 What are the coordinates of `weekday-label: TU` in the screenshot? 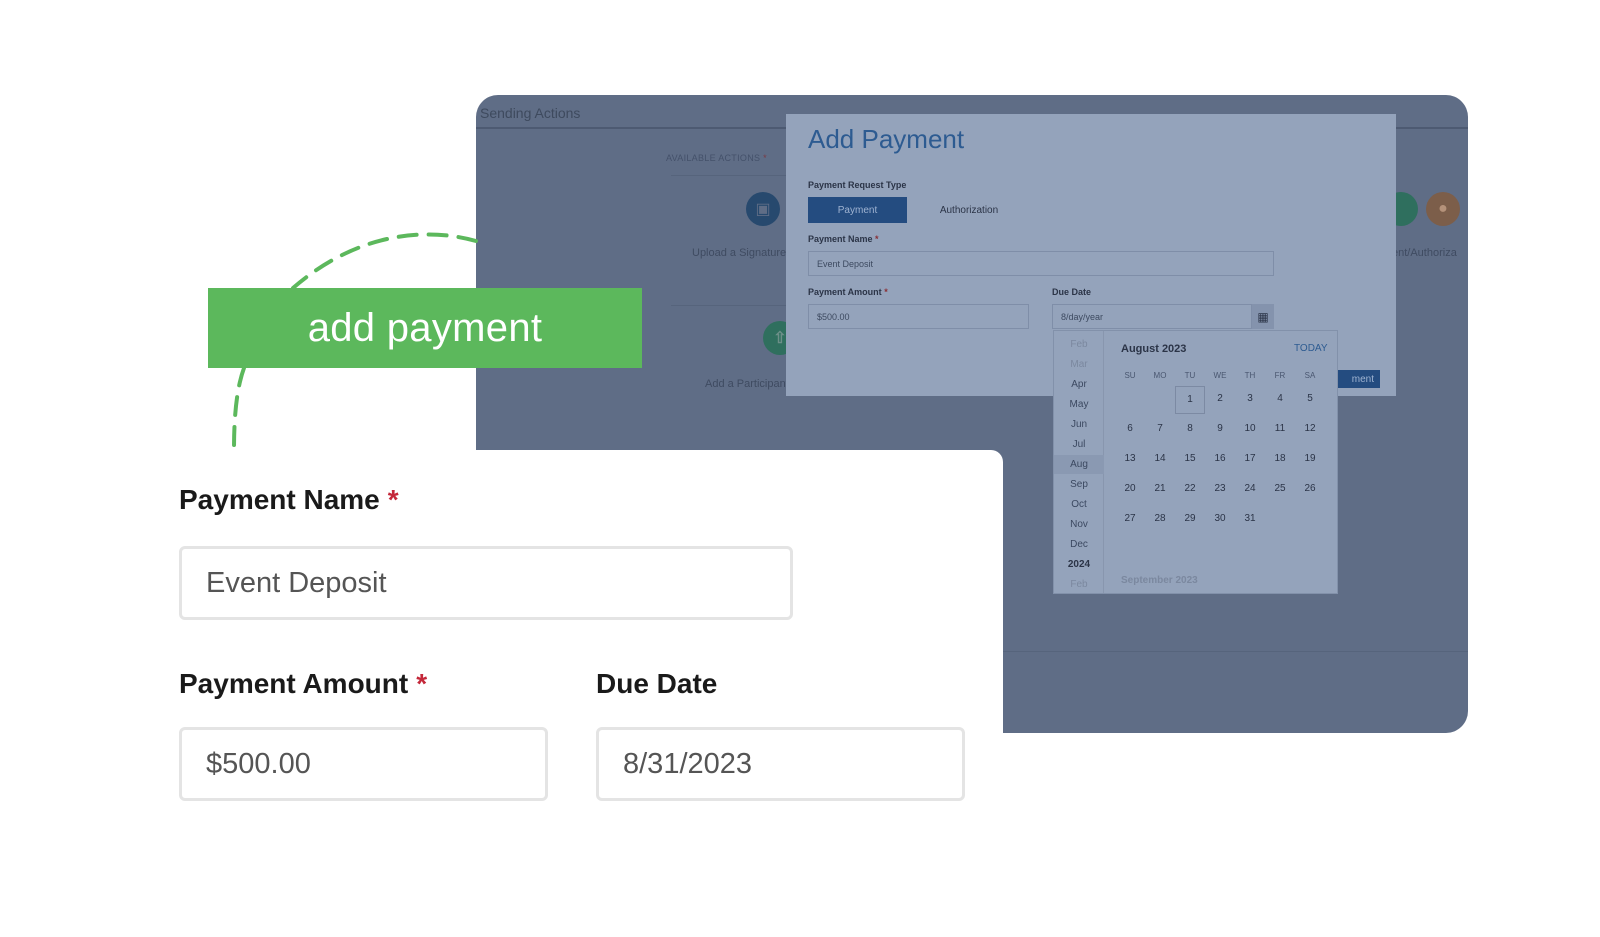 It's located at (1190, 375).